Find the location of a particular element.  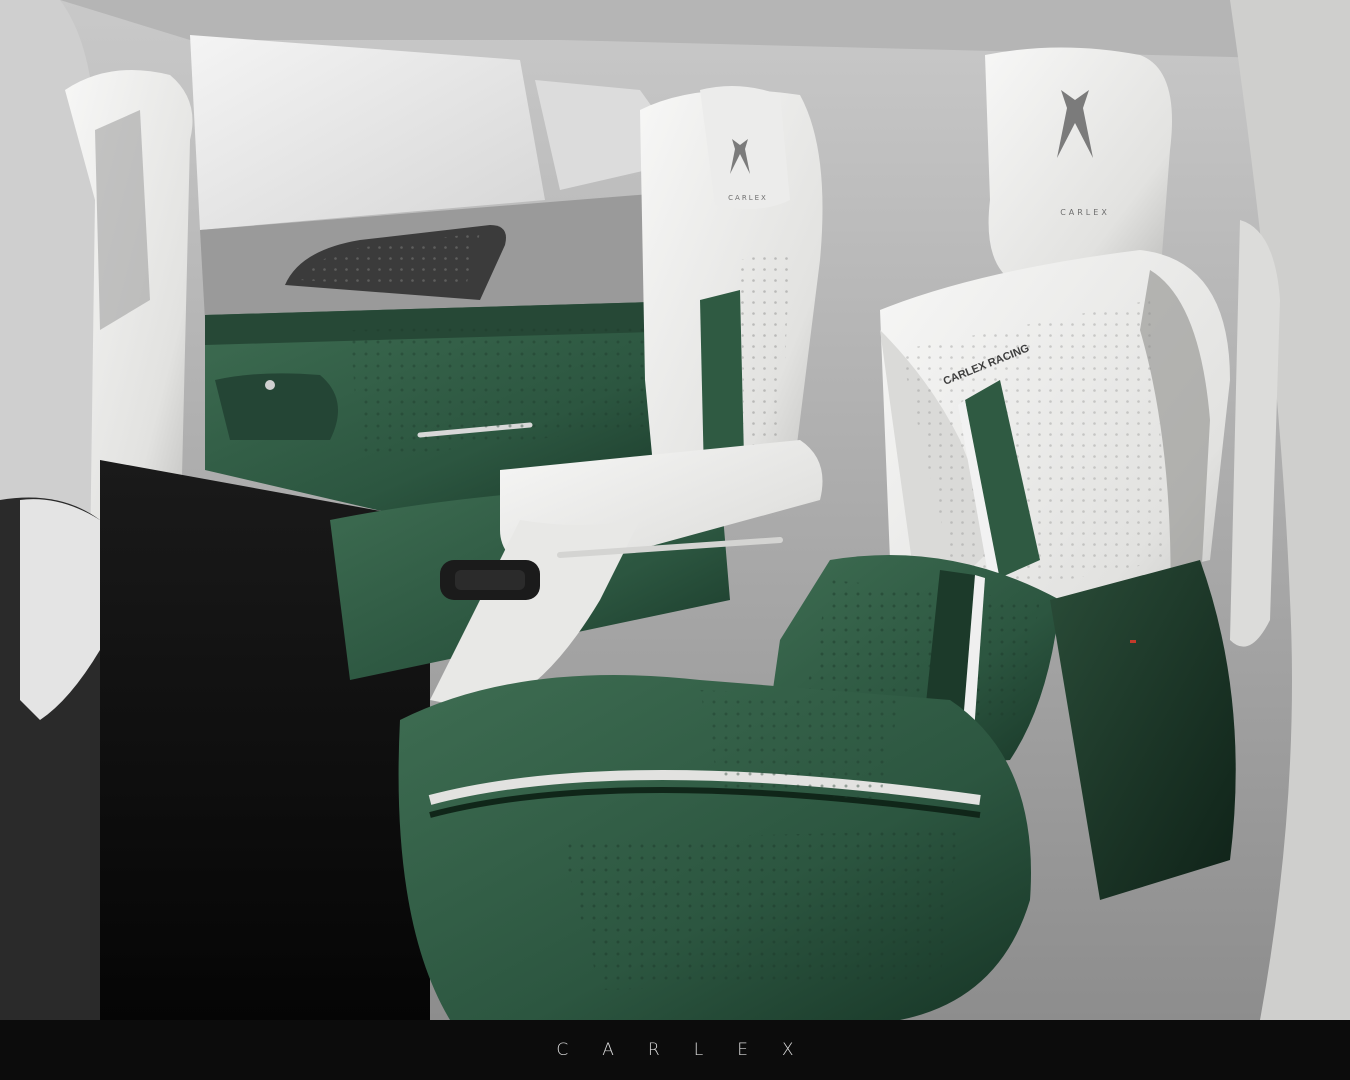

side-window is located at coordinates (367, 132).